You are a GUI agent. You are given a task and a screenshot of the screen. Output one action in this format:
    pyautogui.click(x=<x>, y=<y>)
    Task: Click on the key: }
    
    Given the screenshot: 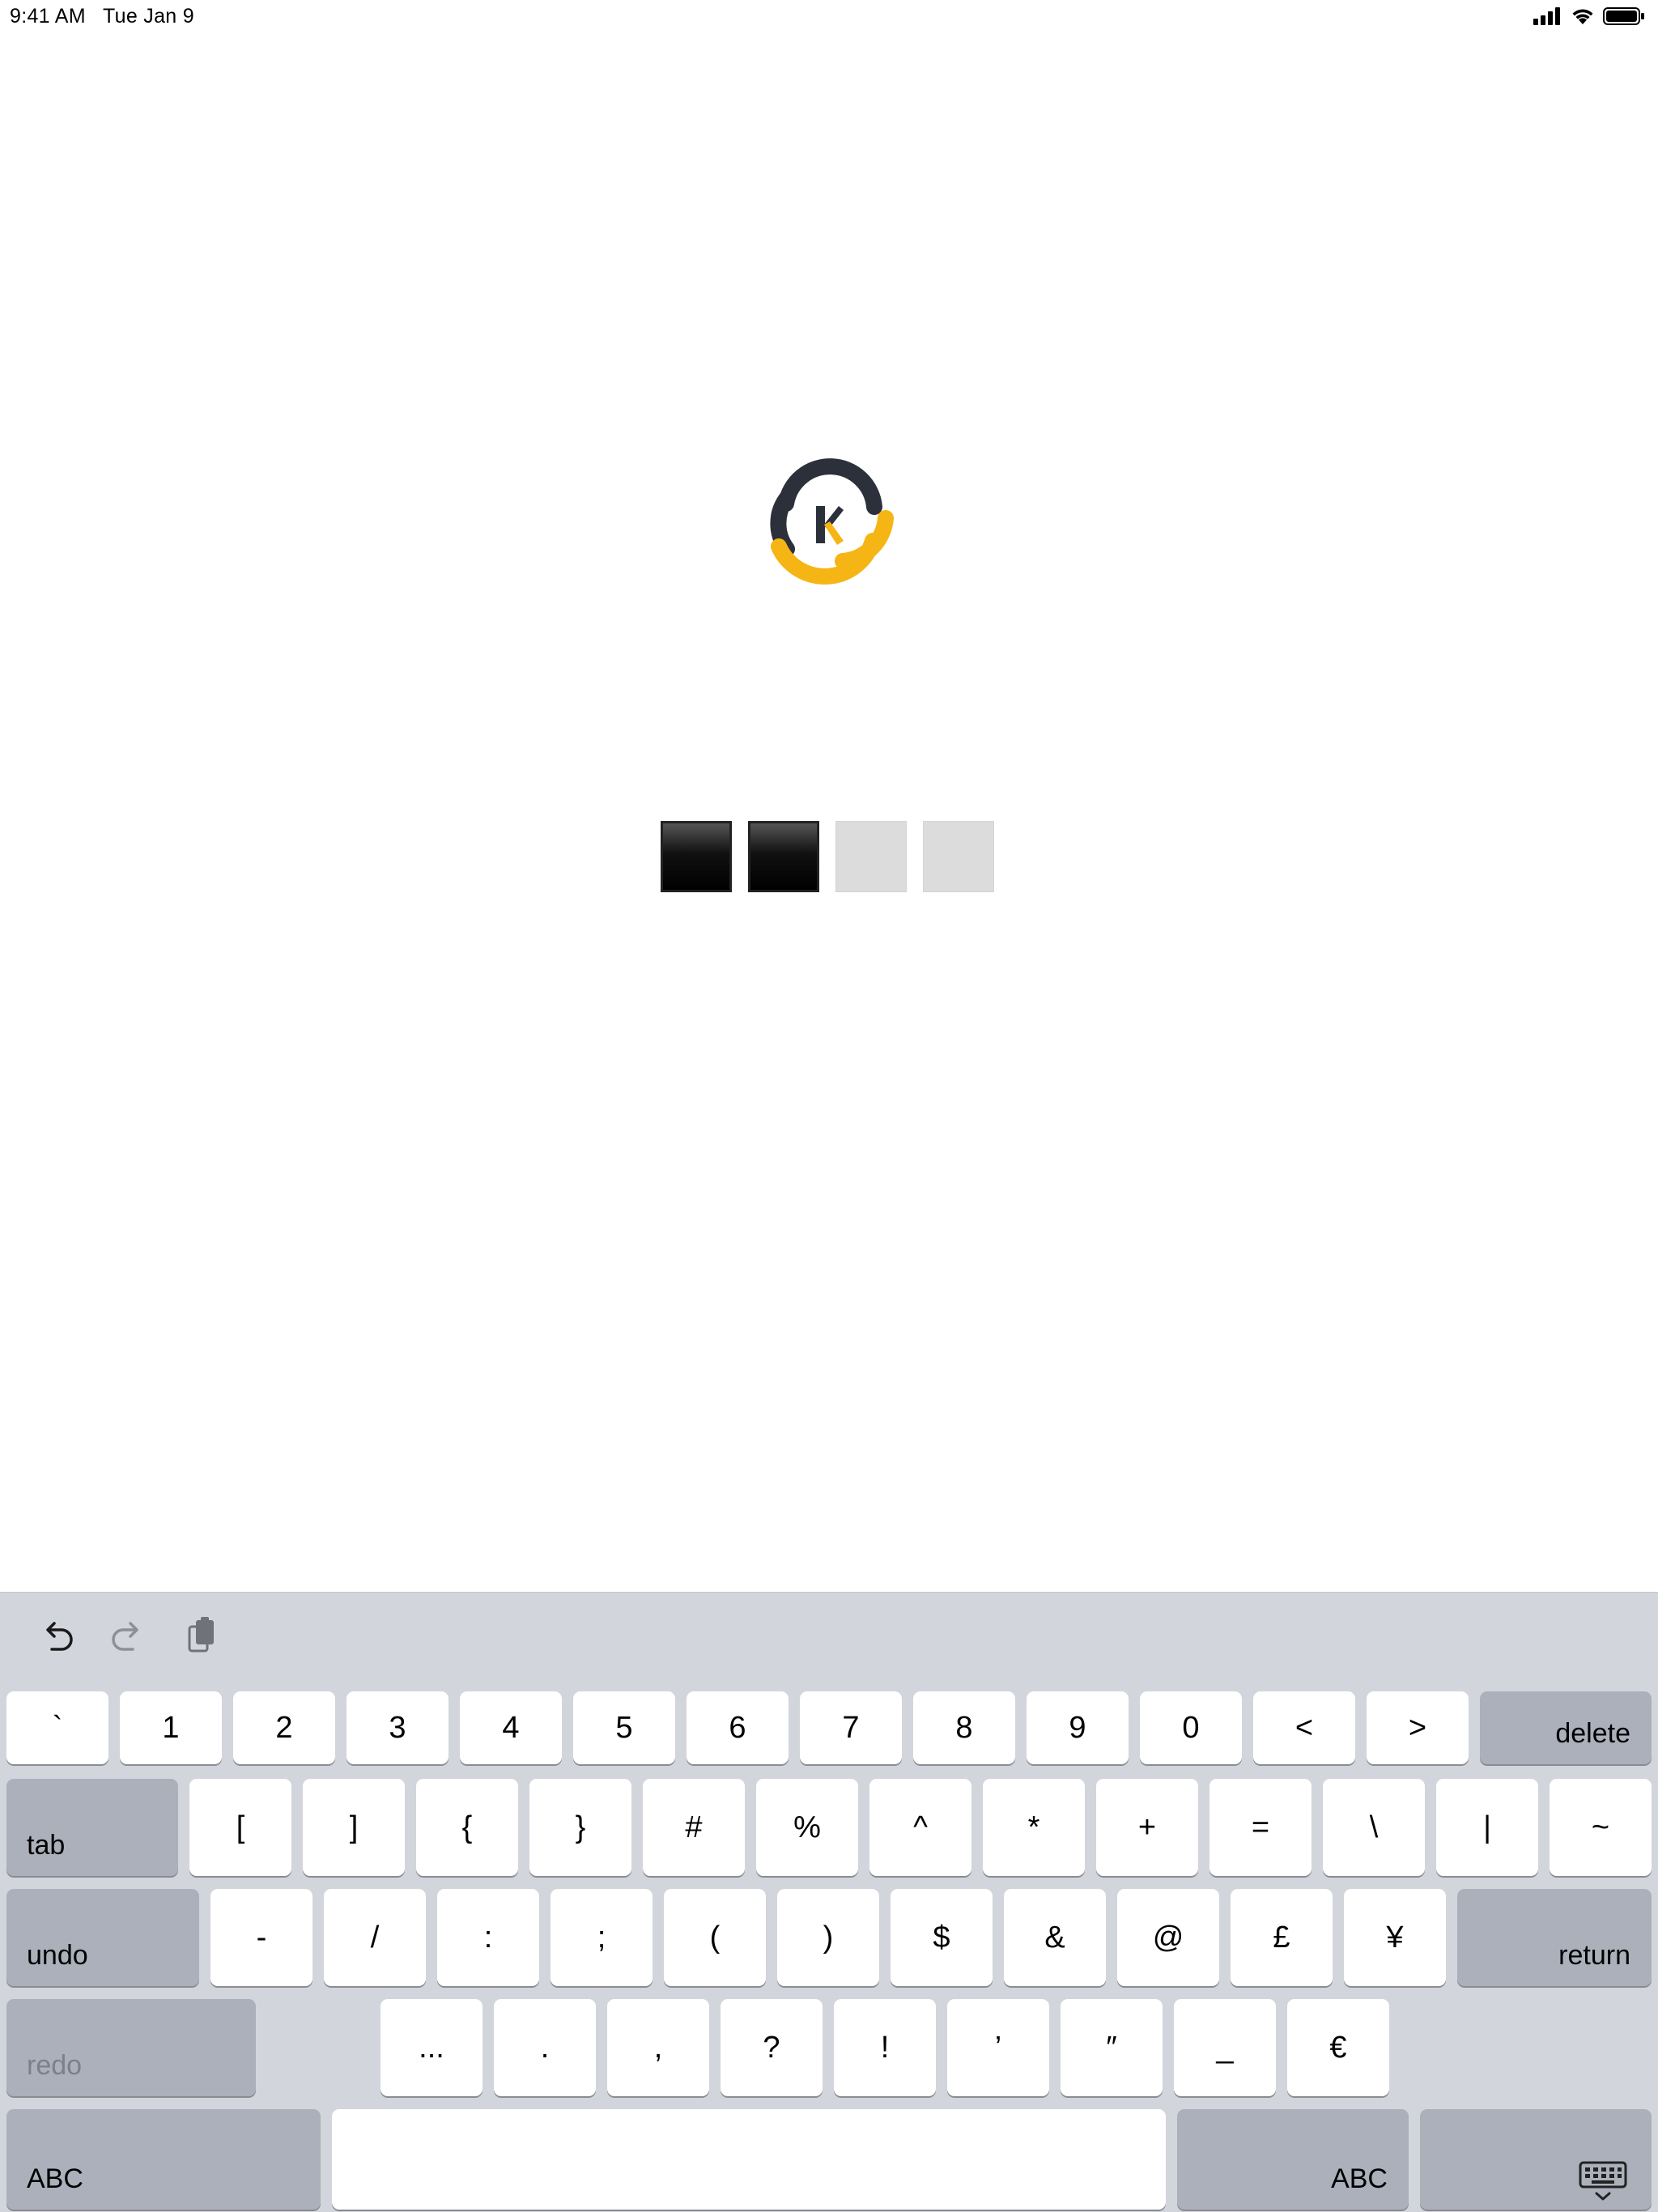 What is the action you would take?
    pyautogui.click(x=580, y=1828)
    